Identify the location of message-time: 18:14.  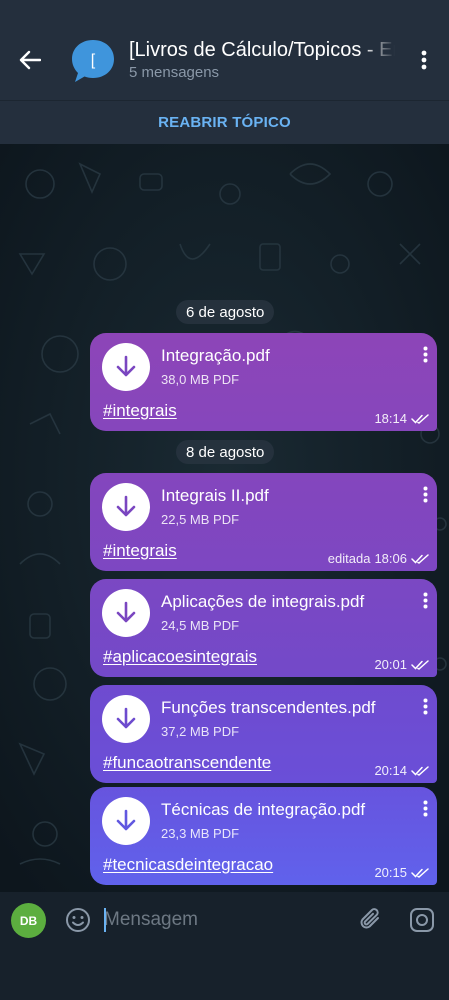
(390, 418).